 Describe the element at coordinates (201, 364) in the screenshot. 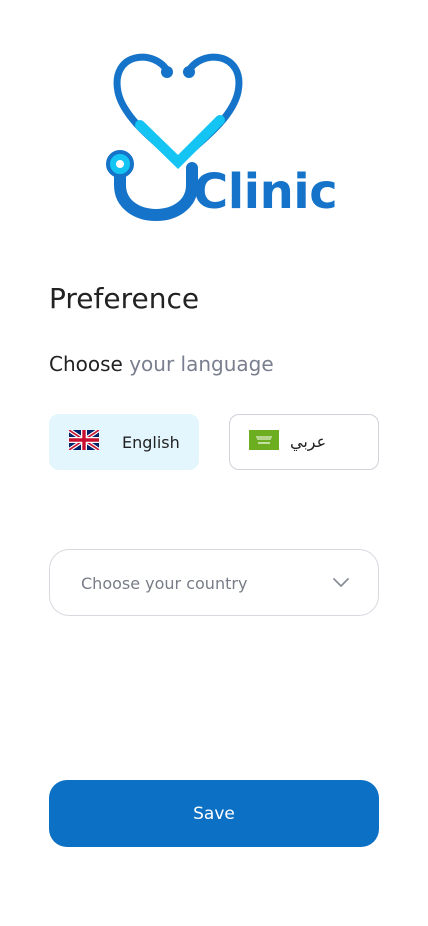

I see `language-prompt-suffix: your language` at that location.